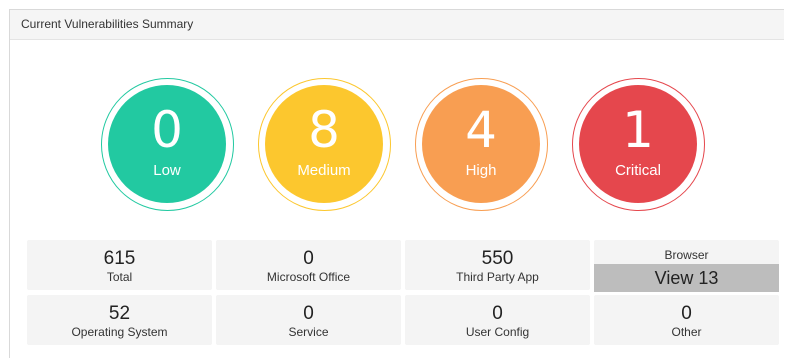 The width and height of the screenshot is (785, 358). I want to click on severity-medium-button: 8 Medium, so click(324, 144).